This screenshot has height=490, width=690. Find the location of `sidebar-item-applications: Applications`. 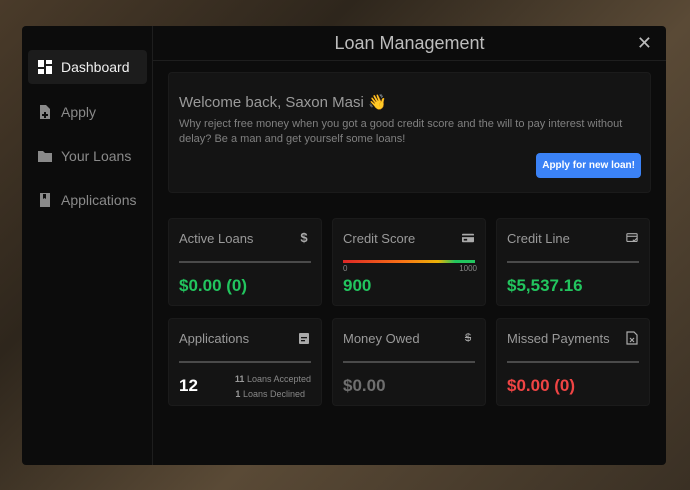

sidebar-item-applications: Applications is located at coordinates (87, 200).